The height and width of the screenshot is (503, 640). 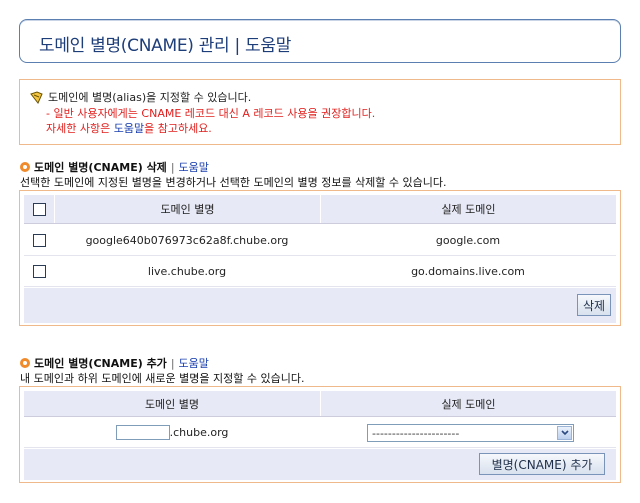 I want to click on target-cell: go.domains.live.com, so click(x=468, y=271).